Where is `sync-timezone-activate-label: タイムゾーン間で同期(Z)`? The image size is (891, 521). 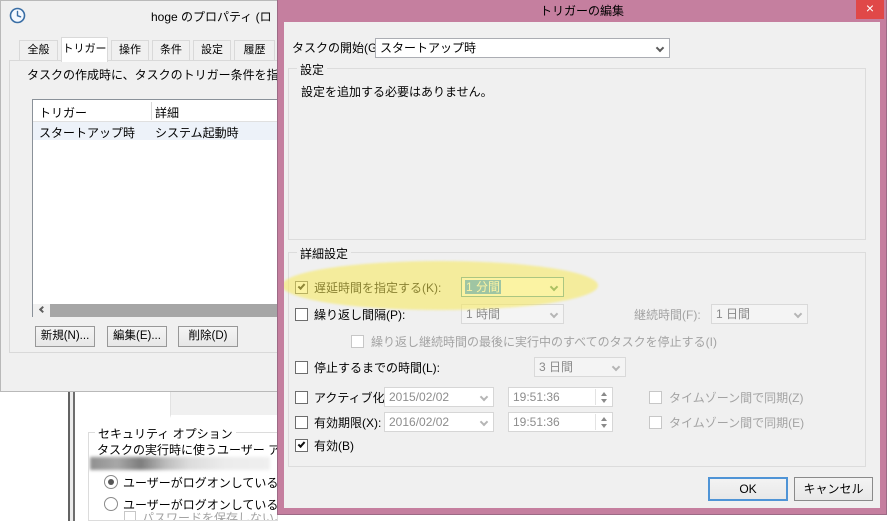 sync-timezone-activate-label: タイムゾーン間で同期(Z) is located at coordinates (736, 398).